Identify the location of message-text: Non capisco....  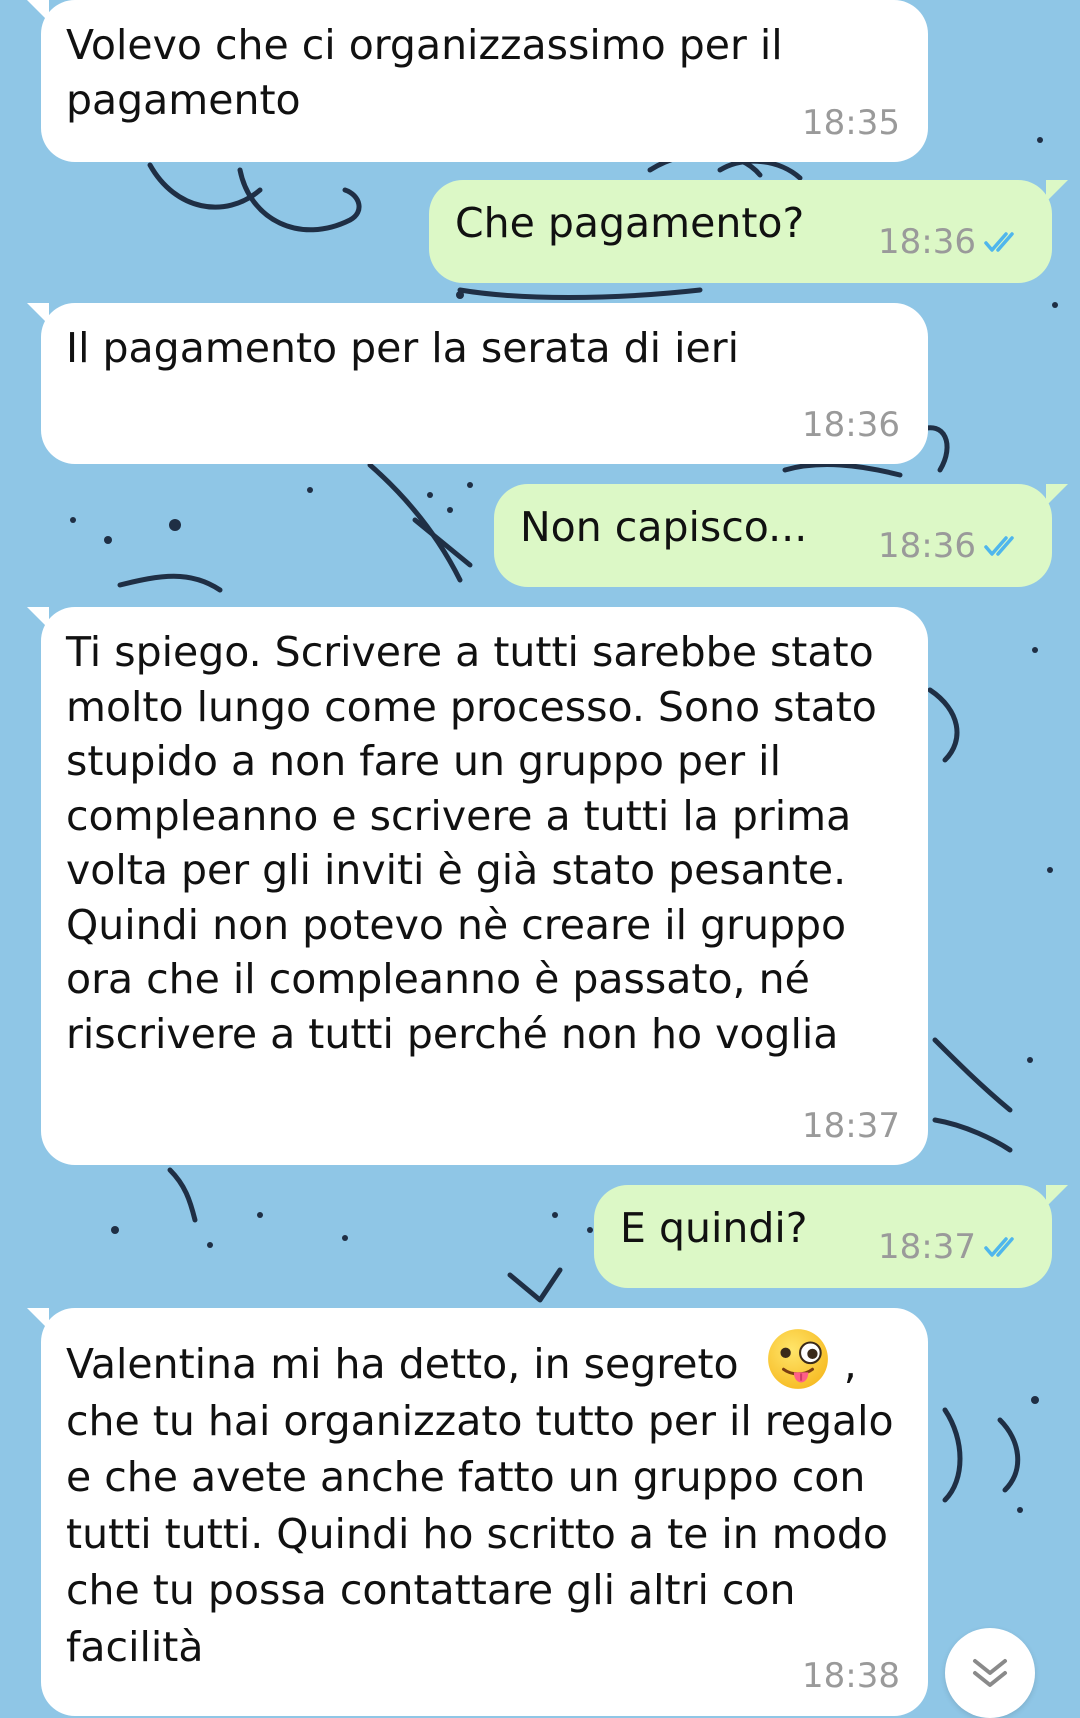
(664, 527).